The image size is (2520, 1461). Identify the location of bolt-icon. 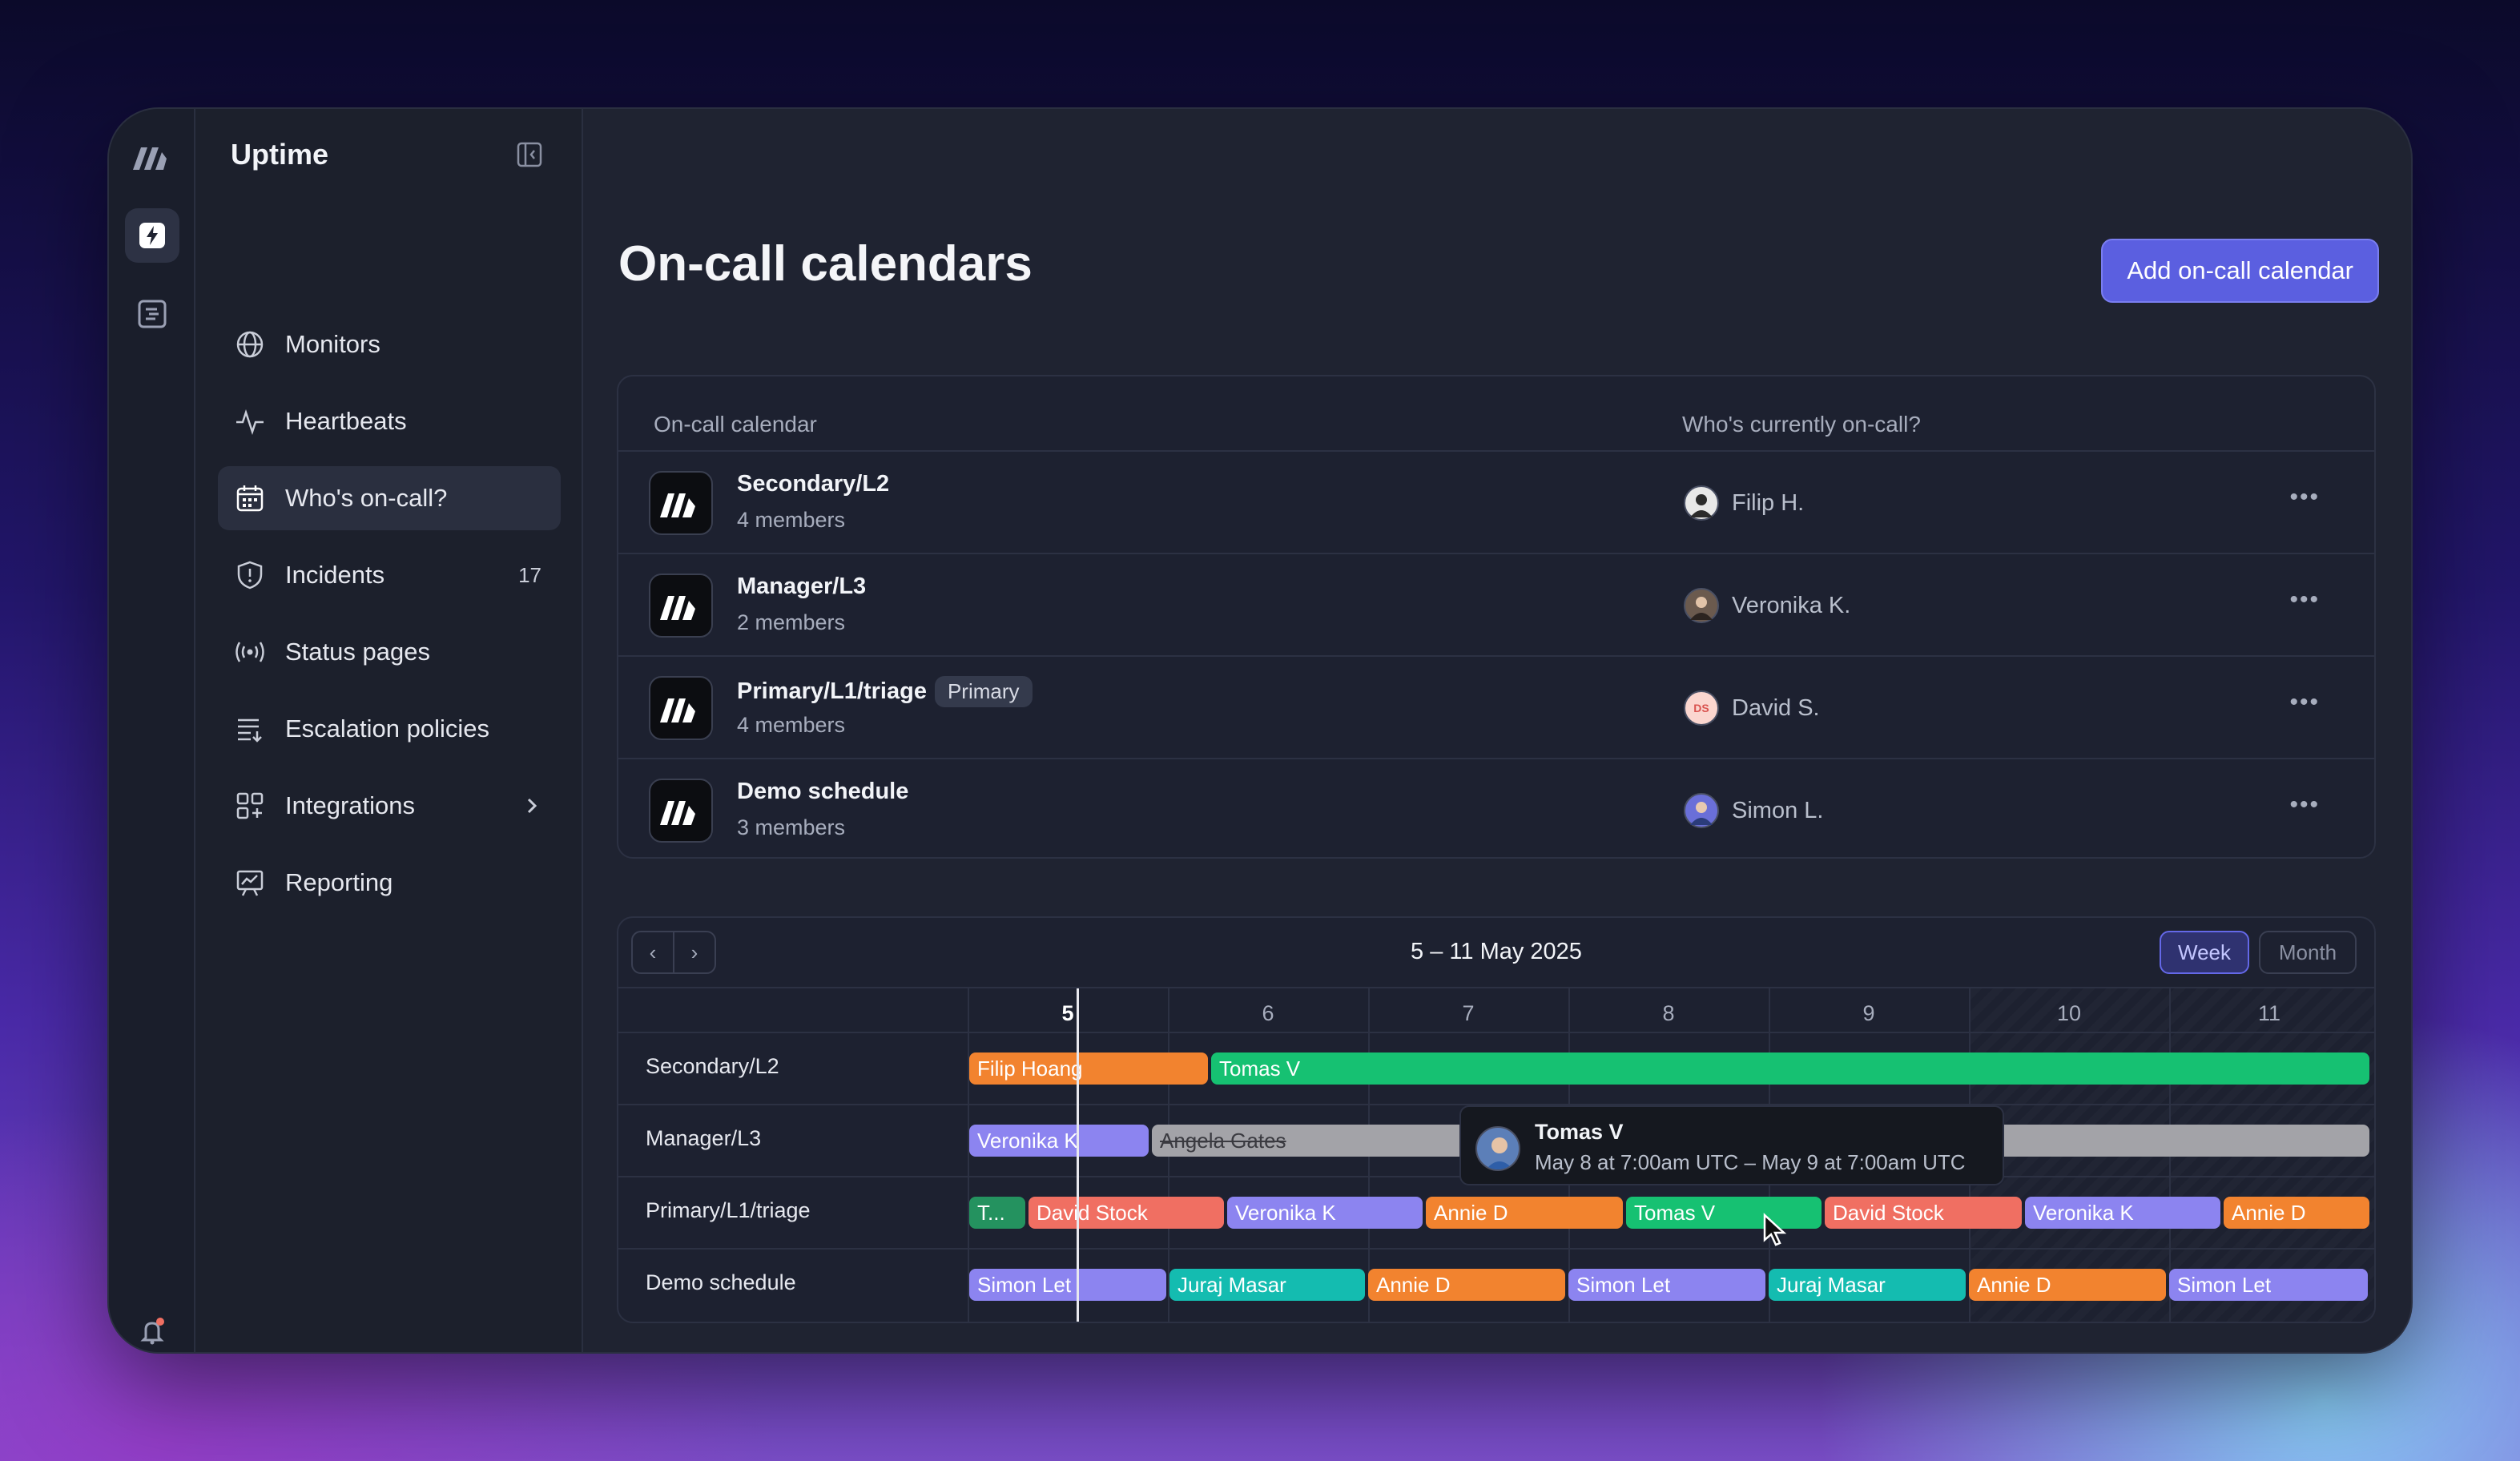
(152, 235).